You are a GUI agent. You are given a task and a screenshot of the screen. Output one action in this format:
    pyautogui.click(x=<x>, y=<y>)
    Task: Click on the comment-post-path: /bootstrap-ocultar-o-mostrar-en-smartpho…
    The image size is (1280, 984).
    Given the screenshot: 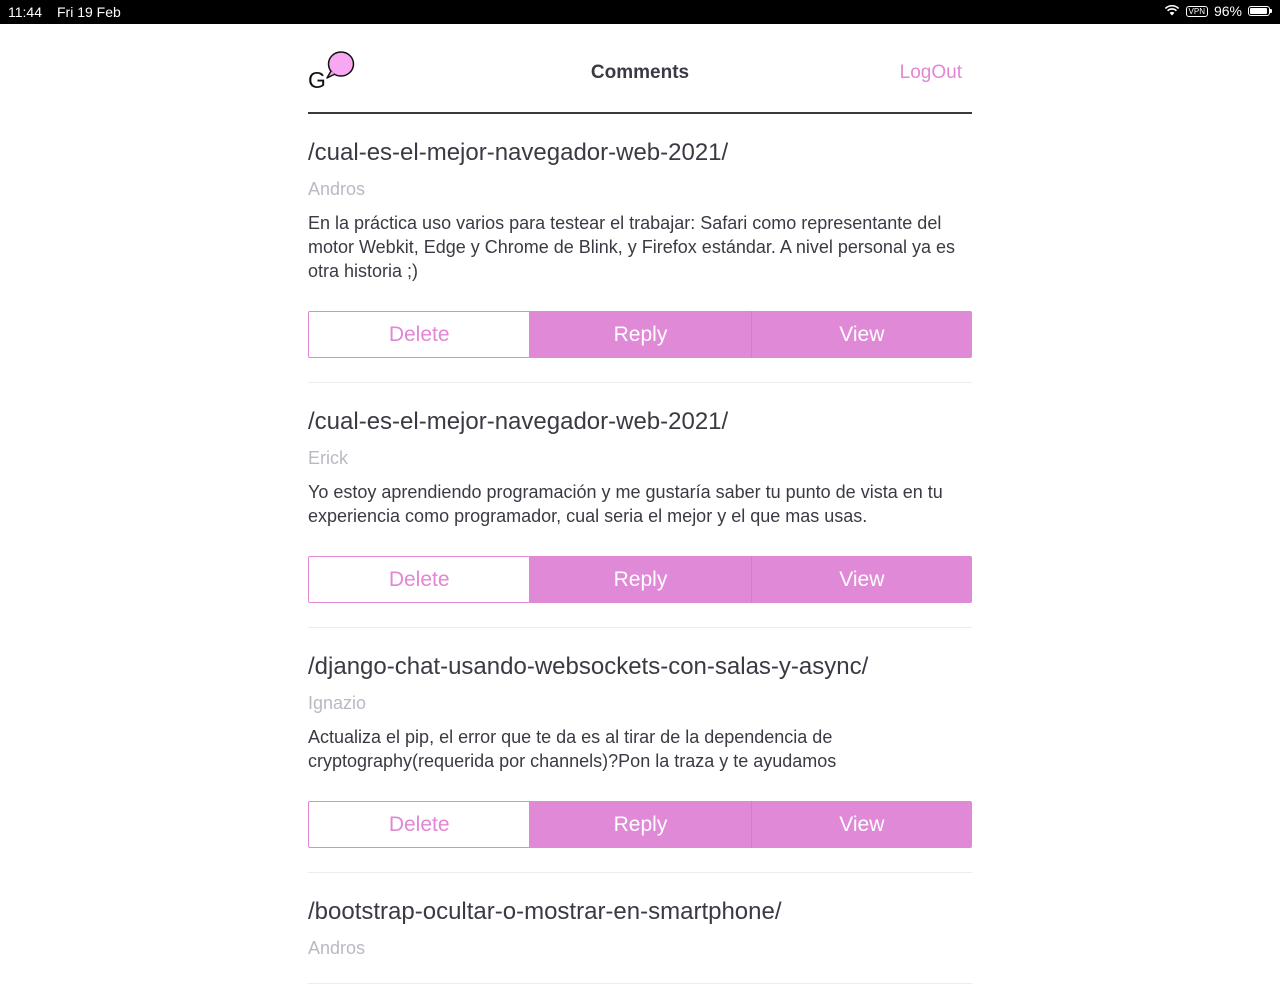 What is the action you would take?
    pyautogui.click(x=545, y=911)
    